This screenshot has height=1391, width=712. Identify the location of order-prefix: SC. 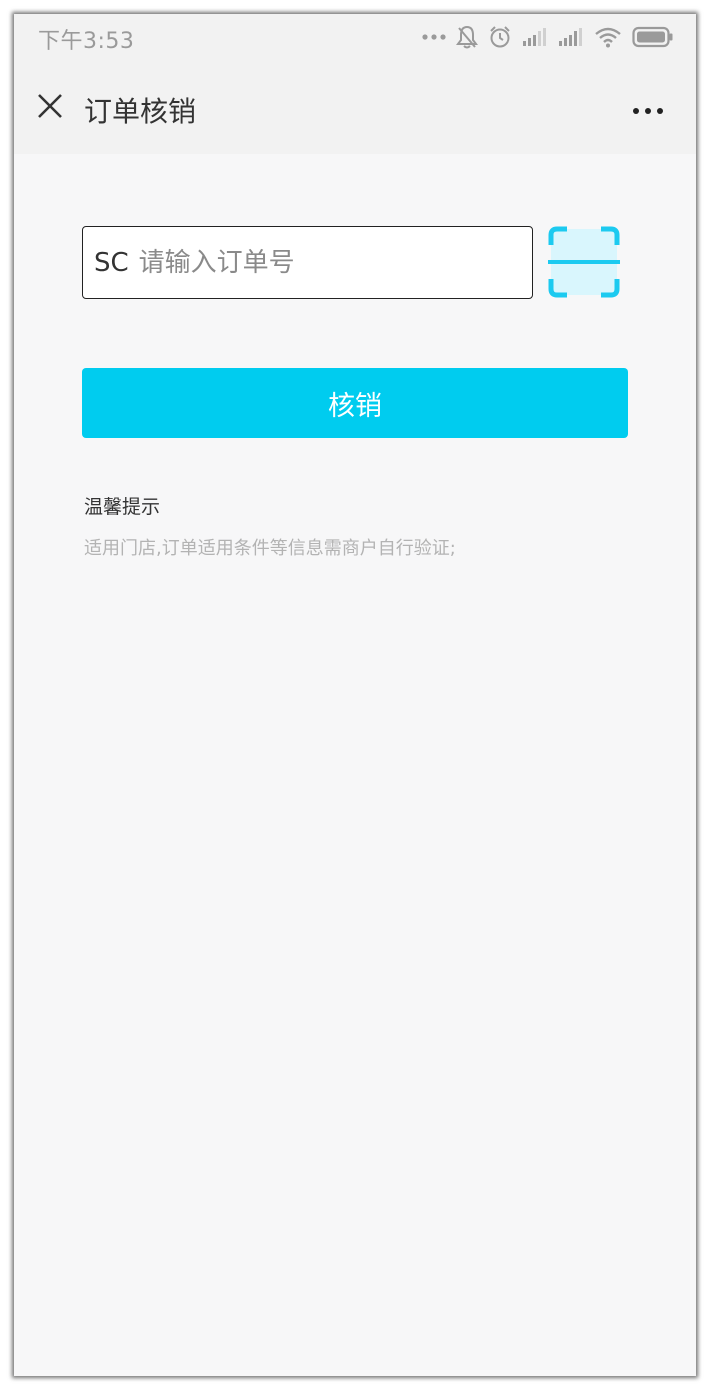
(111, 262).